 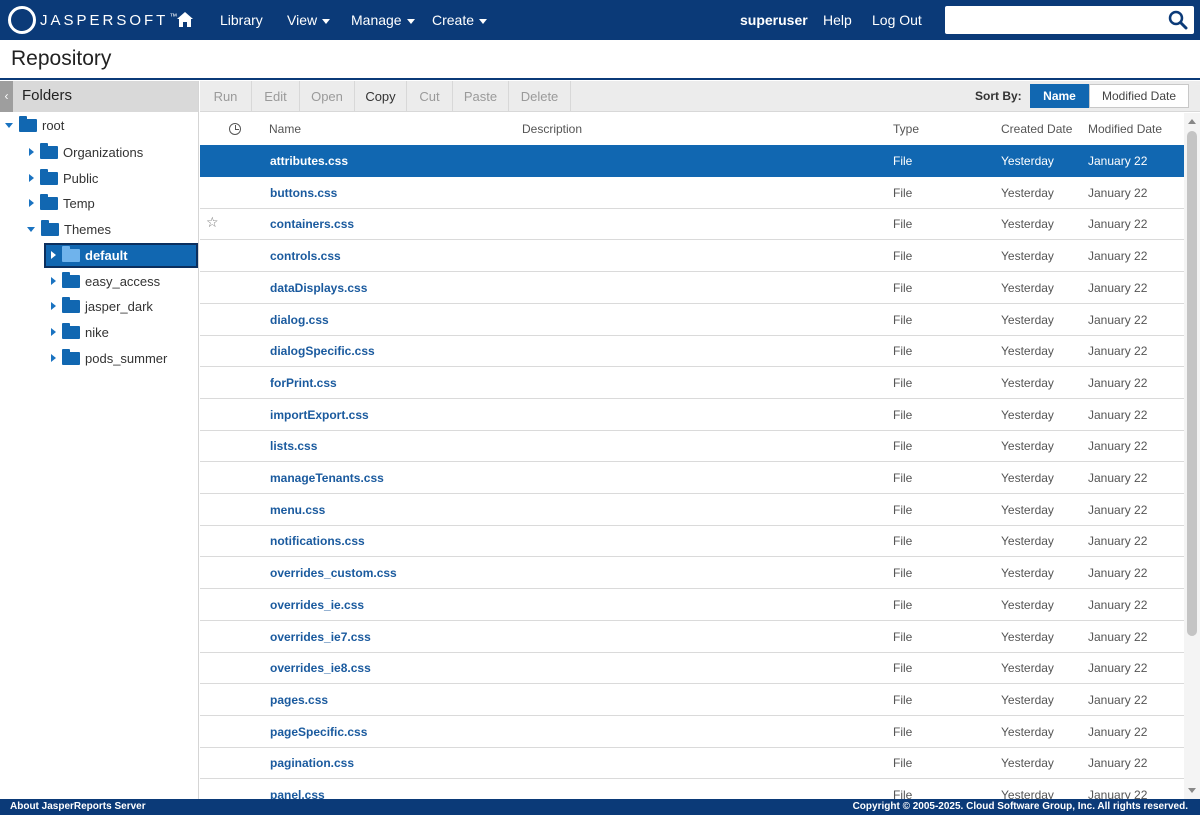 What do you see at coordinates (481, 96) in the screenshot?
I see `paste-button: Paste` at bounding box center [481, 96].